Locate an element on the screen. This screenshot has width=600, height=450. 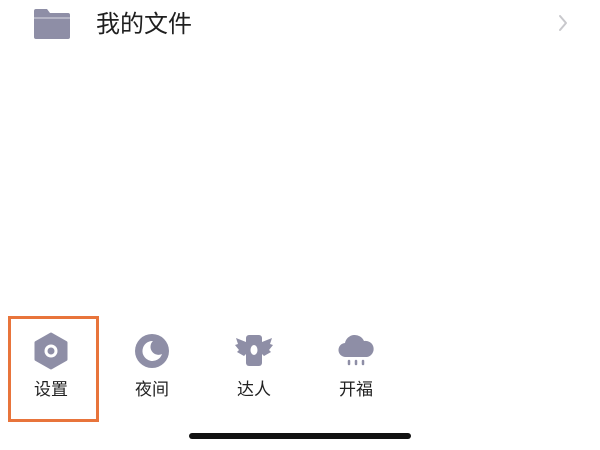
shortcut-settings: 设置 is located at coordinates (51, 370).